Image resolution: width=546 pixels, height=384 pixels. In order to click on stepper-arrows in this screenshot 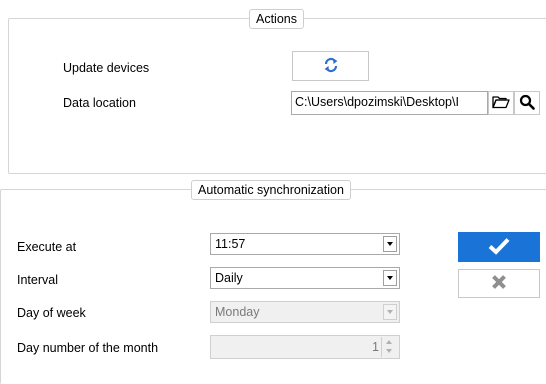, I will do `click(389, 347)`.